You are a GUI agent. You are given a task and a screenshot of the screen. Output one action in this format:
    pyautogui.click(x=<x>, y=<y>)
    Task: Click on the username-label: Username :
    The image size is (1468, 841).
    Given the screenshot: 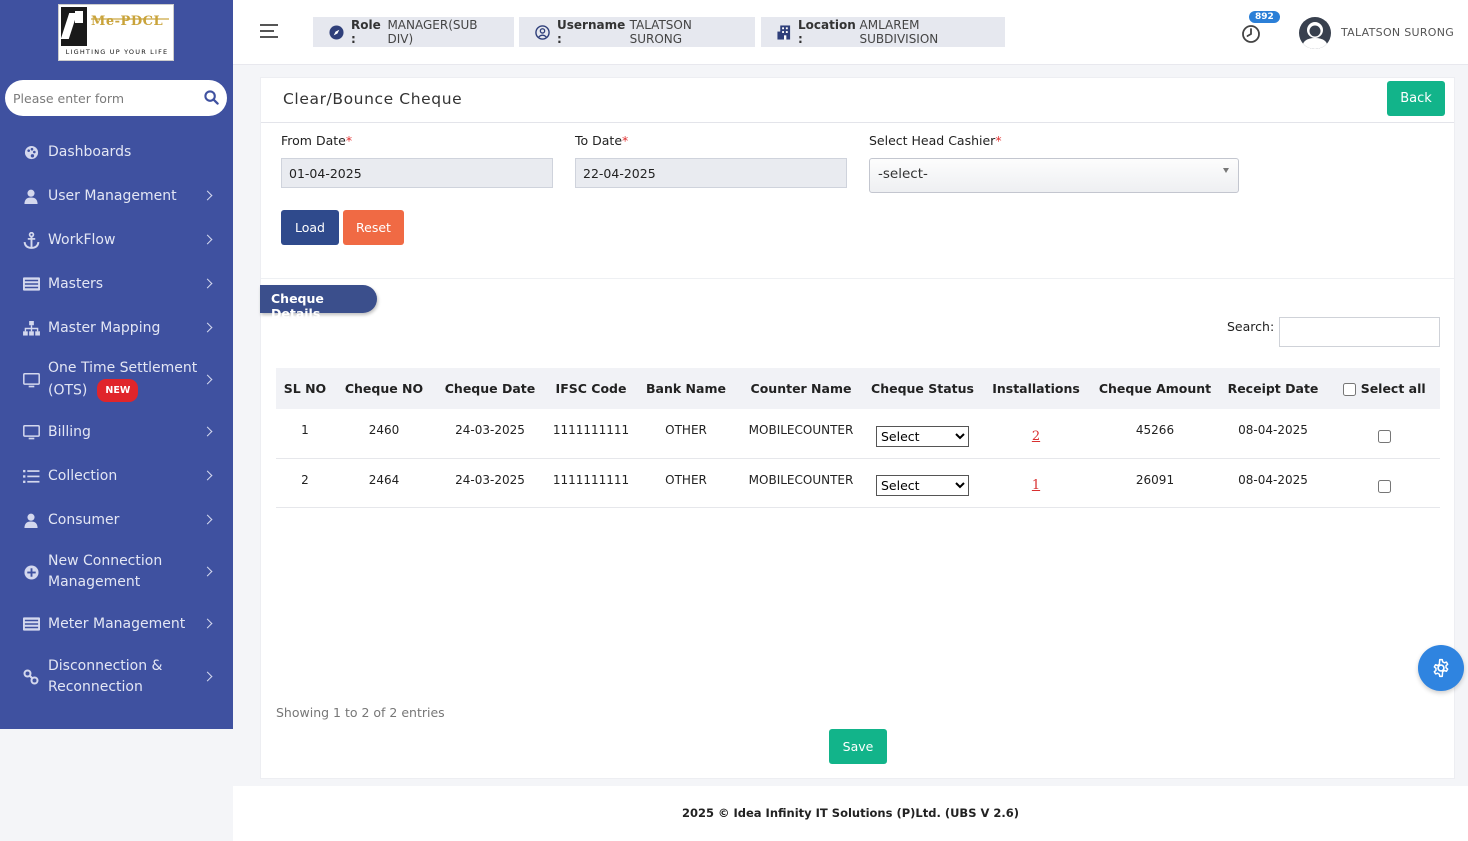 What is the action you would take?
    pyautogui.click(x=591, y=32)
    